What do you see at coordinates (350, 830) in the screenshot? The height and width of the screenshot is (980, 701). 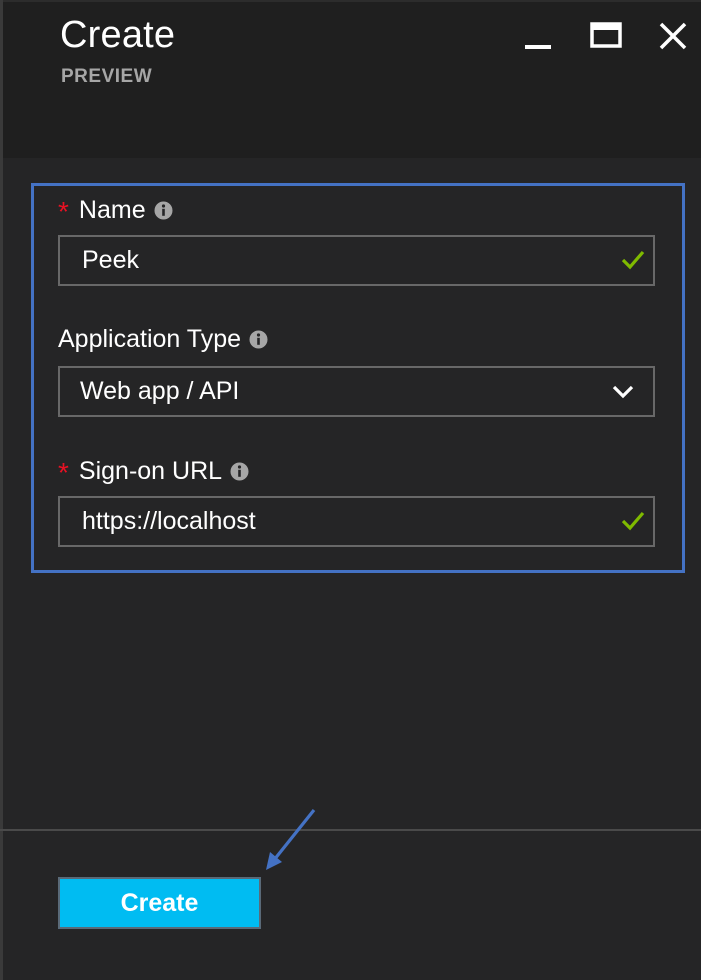 I see `footer-divider` at bounding box center [350, 830].